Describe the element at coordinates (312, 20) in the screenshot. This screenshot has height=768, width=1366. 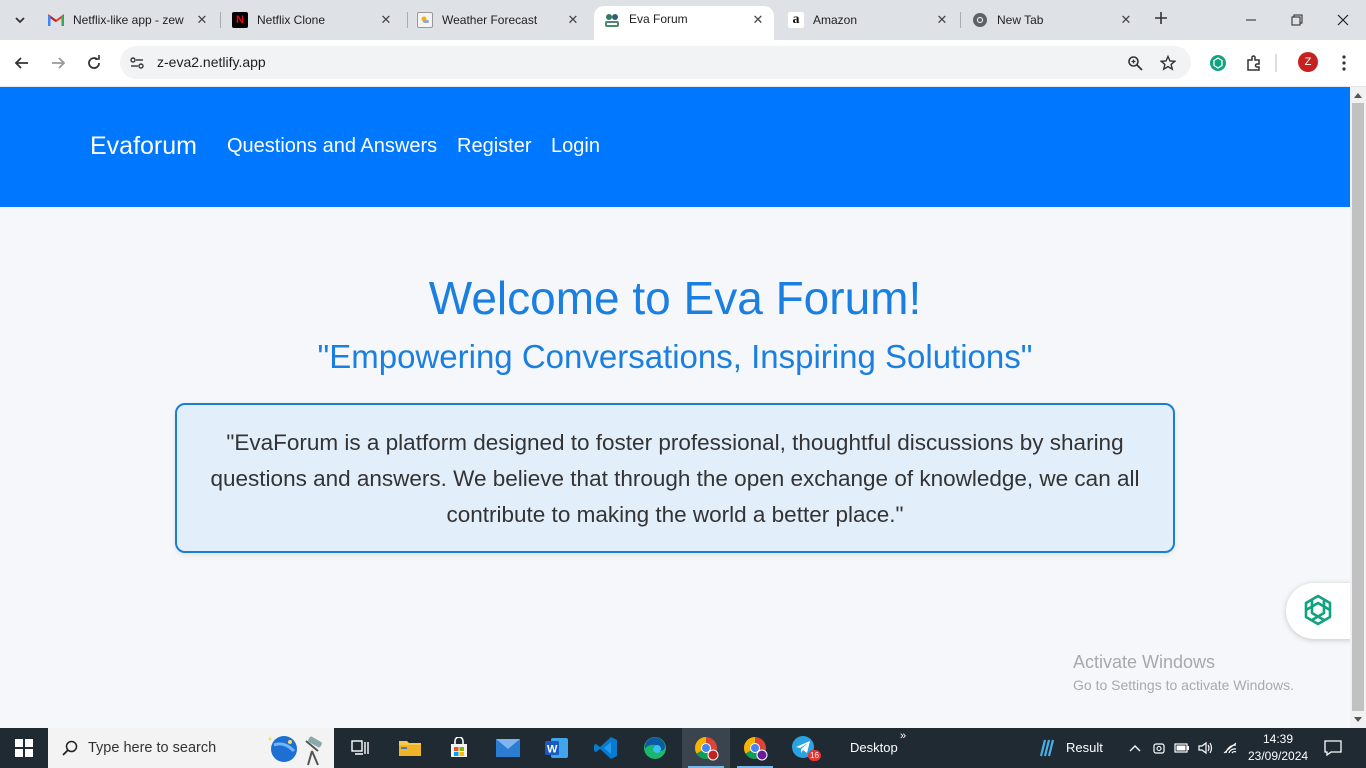
I see `browser-tab-netflix: N Netflix Clone ✕` at that location.